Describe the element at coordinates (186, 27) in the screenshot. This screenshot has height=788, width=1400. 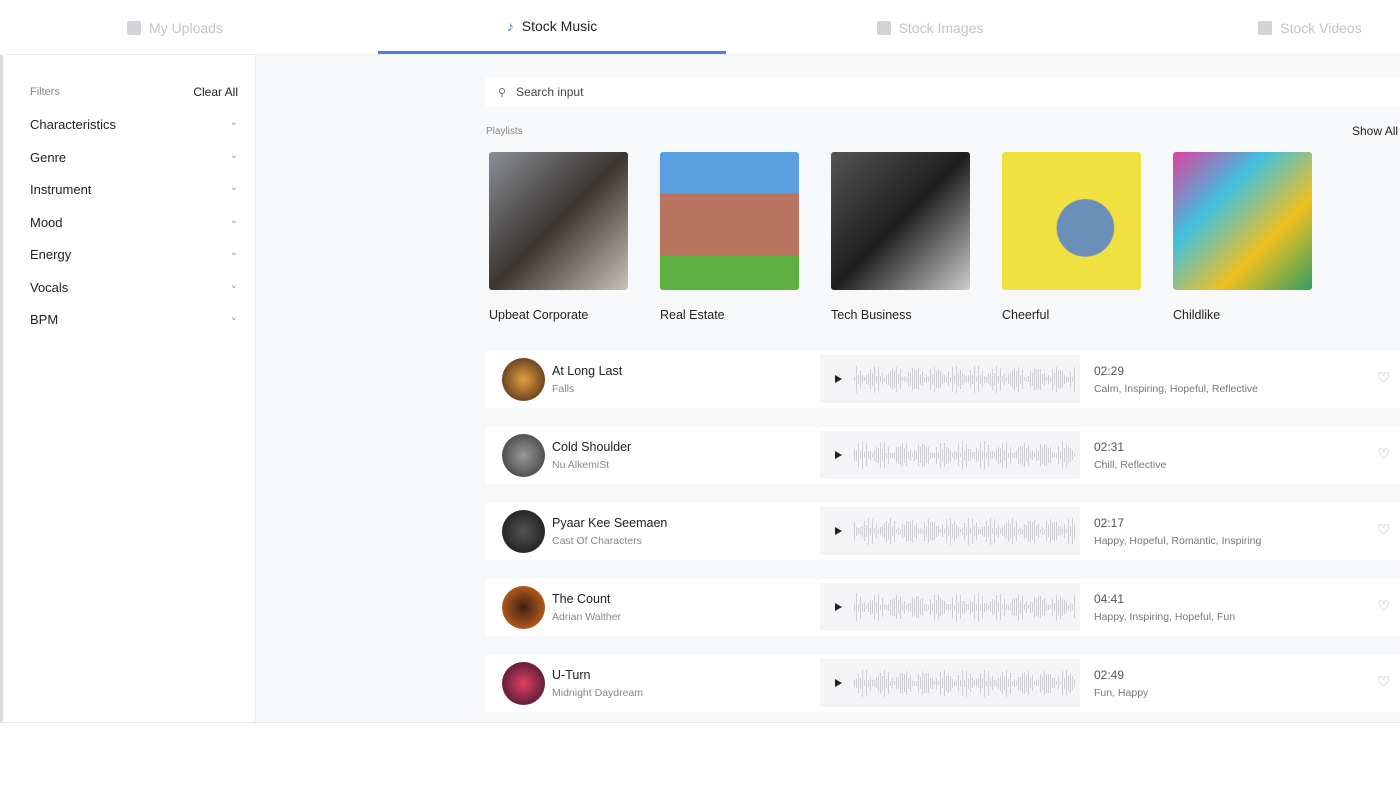
I see `tab-label: My Uploads` at that location.